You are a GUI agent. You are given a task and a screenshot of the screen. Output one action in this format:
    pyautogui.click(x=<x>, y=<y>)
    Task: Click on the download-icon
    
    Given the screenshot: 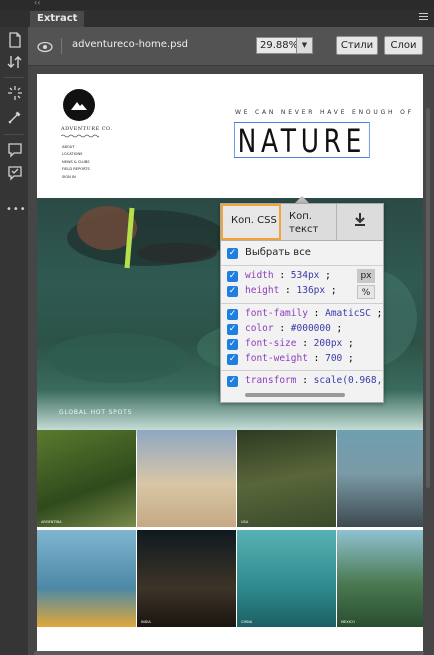 What is the action you would take?
    pyautogui.click(x=360, y=222)
    